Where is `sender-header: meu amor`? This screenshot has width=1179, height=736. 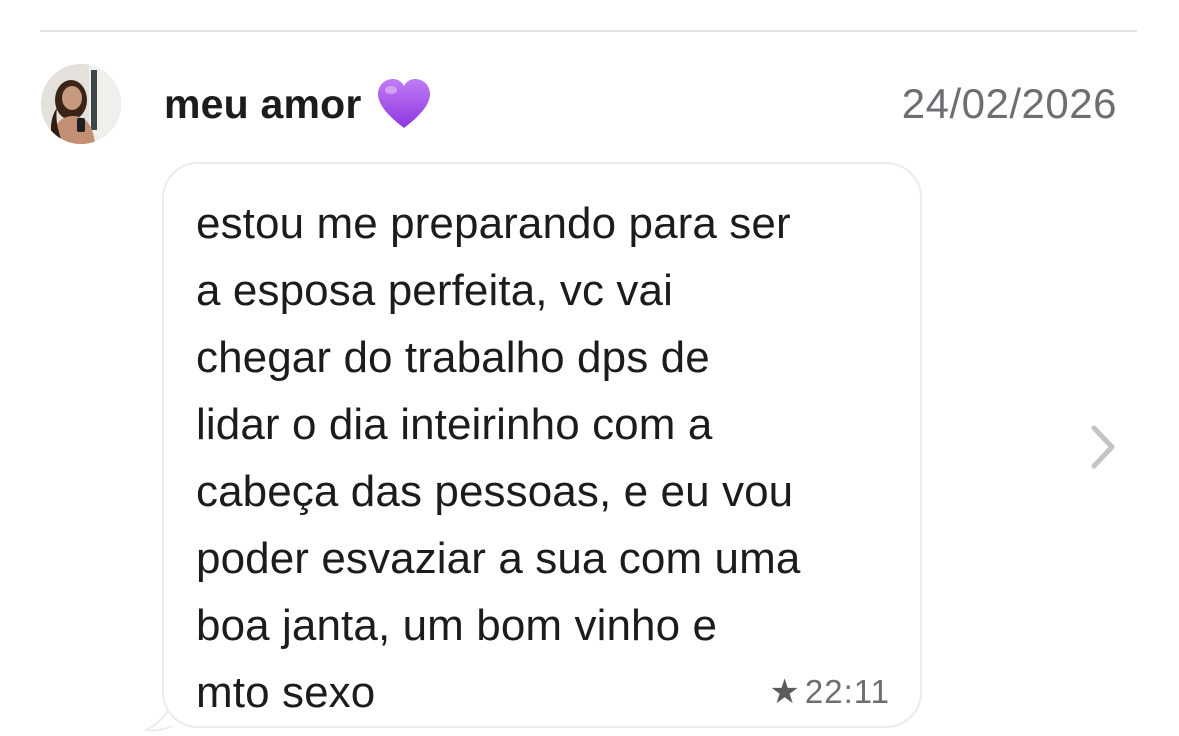 sender-header: meu amor is located at coordinates (298, 104).